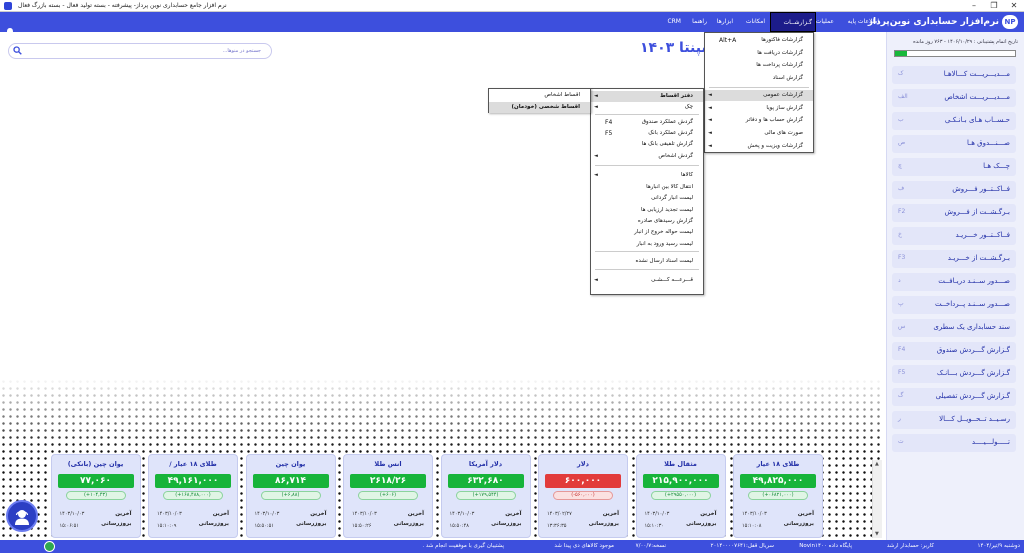  I want to click on sidebar-item: سند حسابداری یک سطری س, so click(954, 328).